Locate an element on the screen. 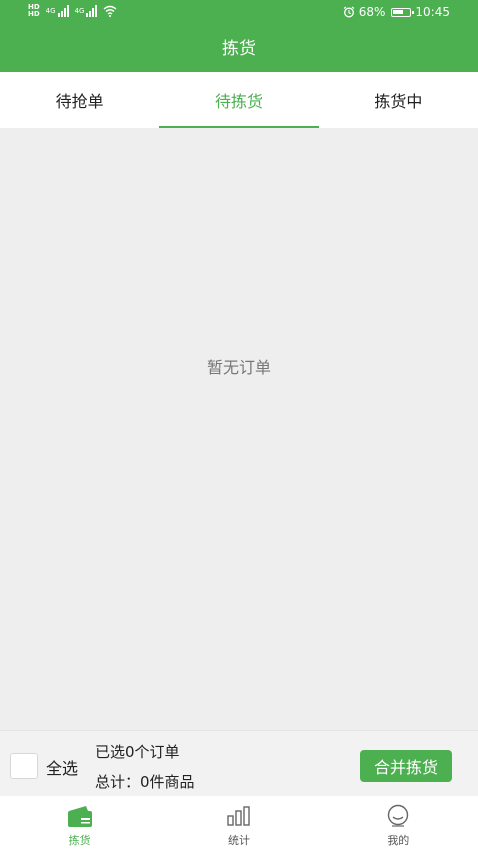 The image size is (478, 850). nav-item-mine: 我的 is located at coordinates (398, 823).